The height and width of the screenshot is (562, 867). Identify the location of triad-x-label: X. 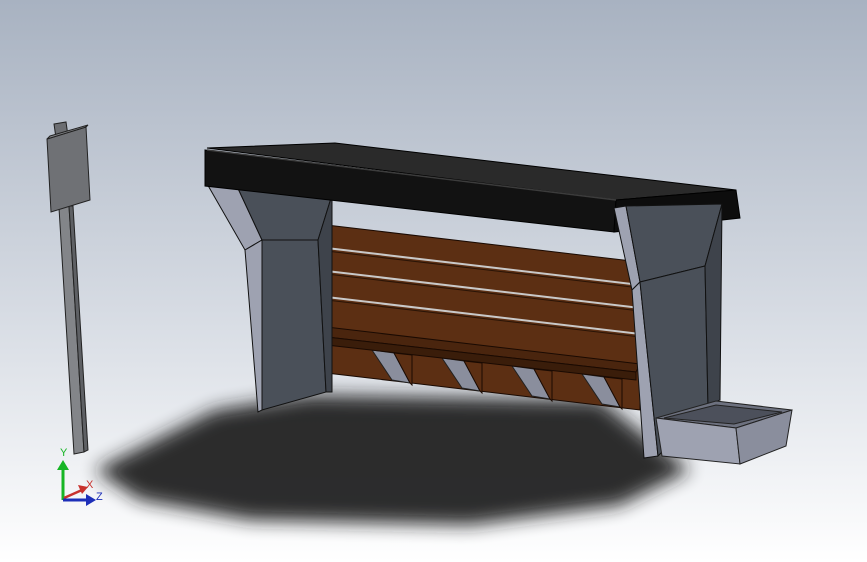
(90, 485).